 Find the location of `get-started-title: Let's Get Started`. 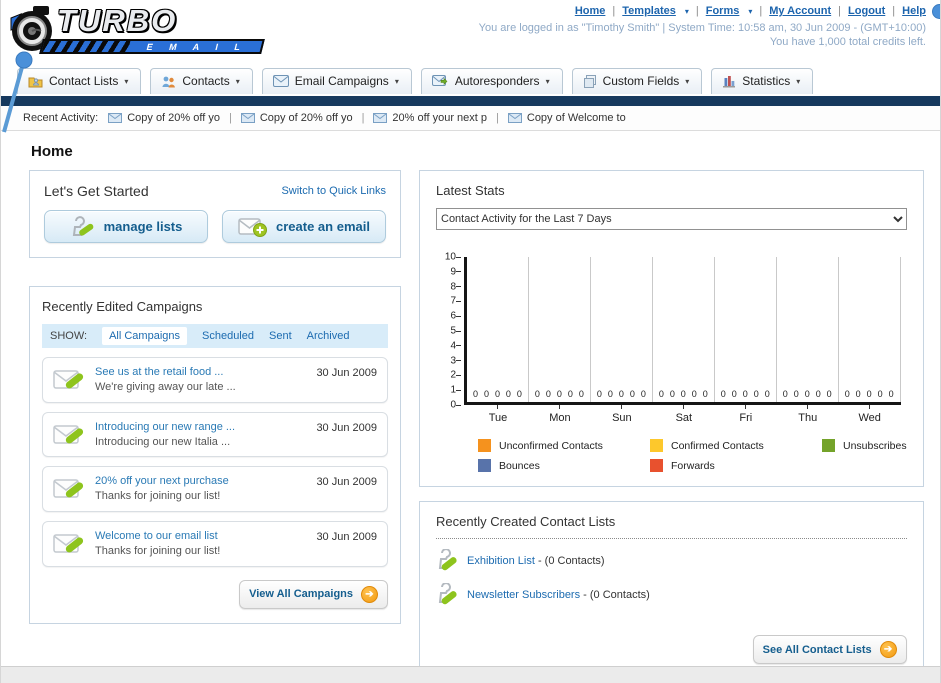

get-started-title: Let's Get Started is located at coordinates (96, 191).